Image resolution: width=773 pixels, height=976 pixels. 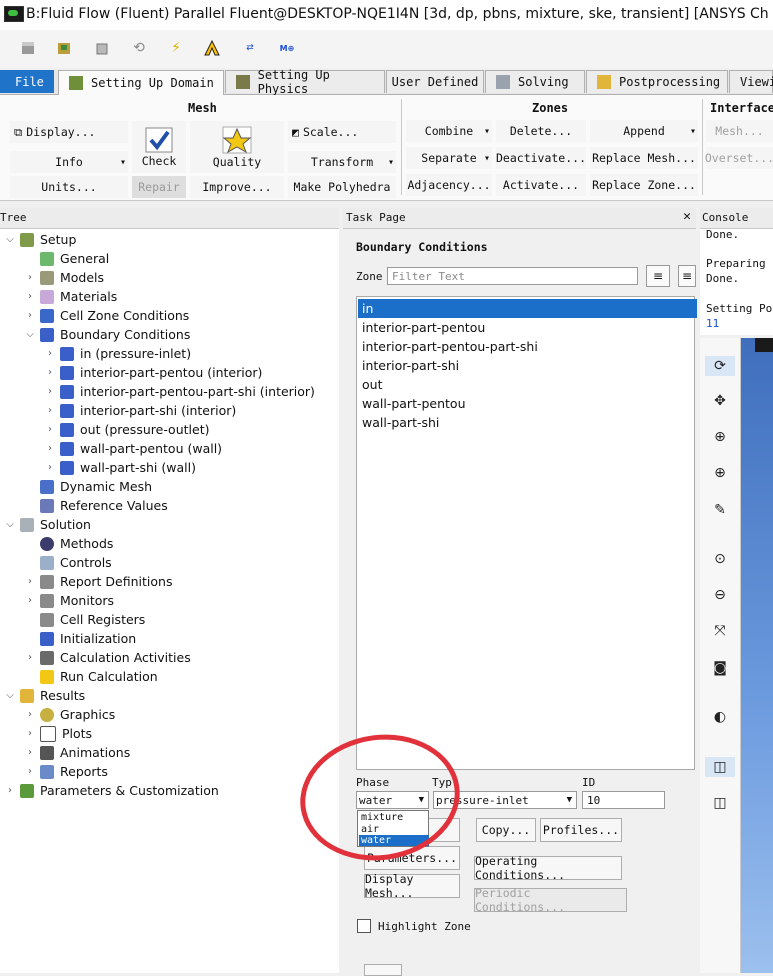 What do you see at coordinates (342, 162) in the screenshot?
I see `transform-button: Transform` at bounding box center [342, 162].